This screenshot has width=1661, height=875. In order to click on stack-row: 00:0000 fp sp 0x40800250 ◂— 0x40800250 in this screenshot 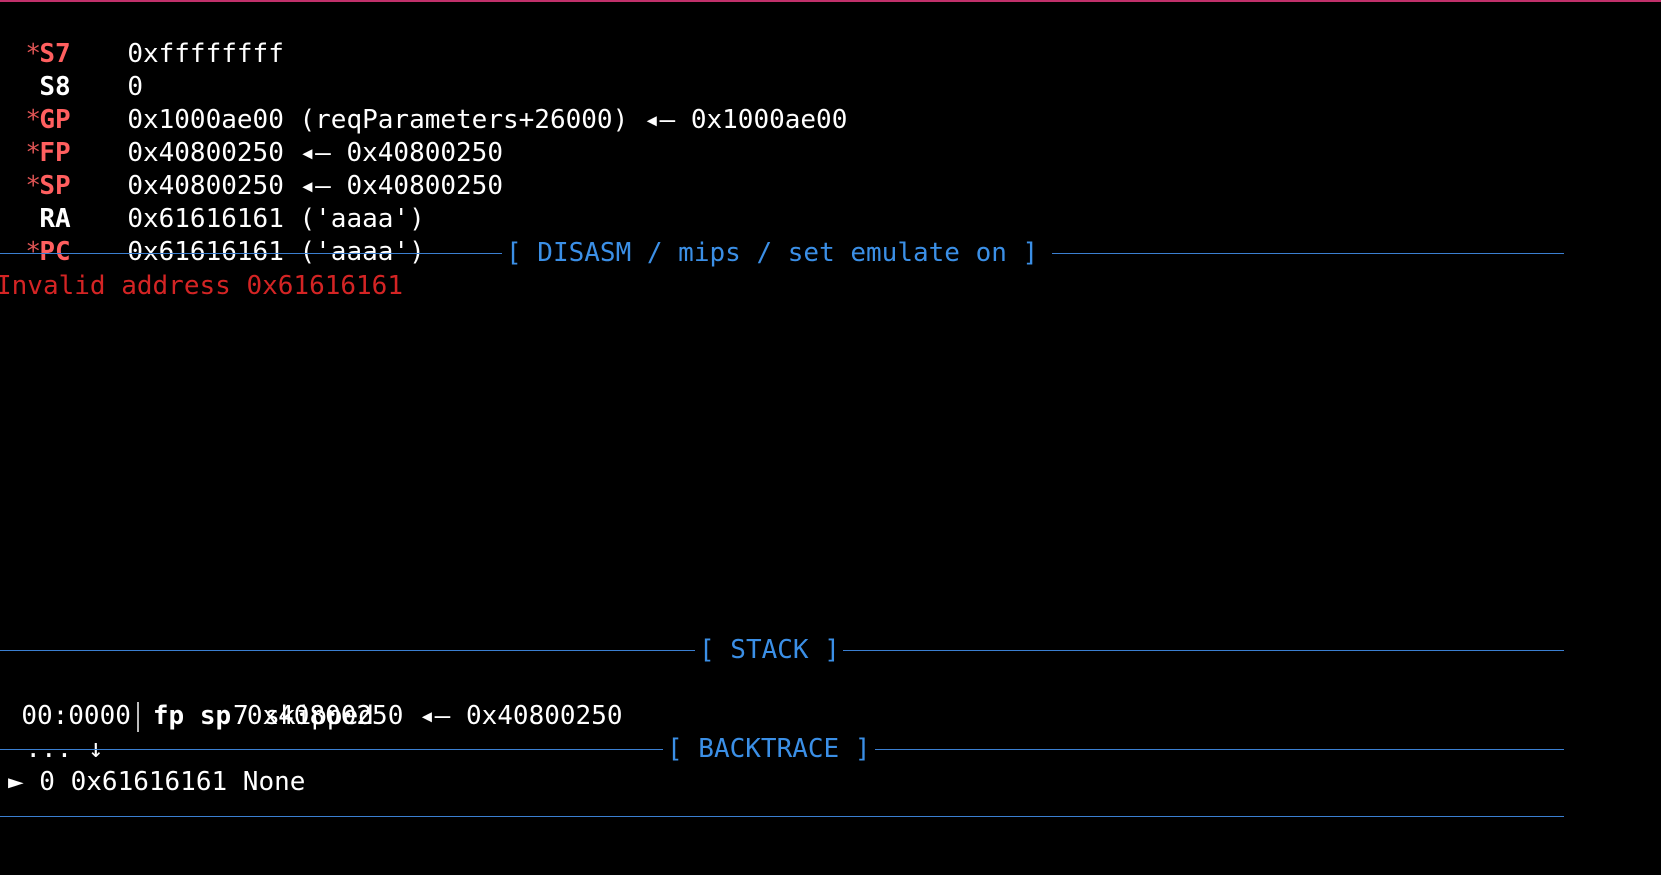, I will do `click(311, 699)`.